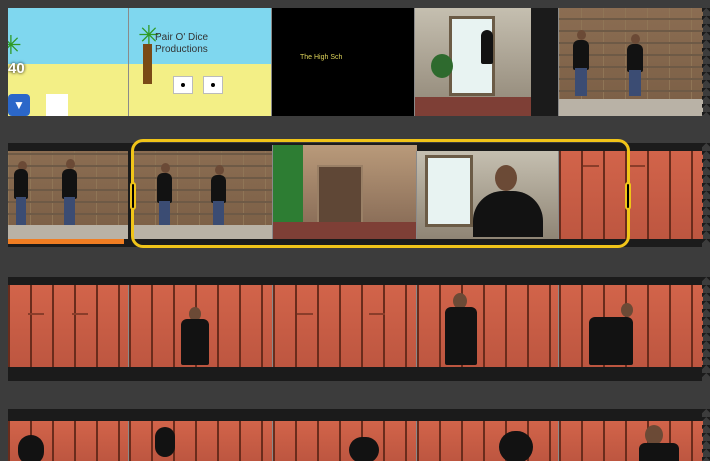 The image size is (710, 461). What do you see at coordinates (472, 62) in the screenshot?
I see `entrance-clip` at bounding box center [472, 62].